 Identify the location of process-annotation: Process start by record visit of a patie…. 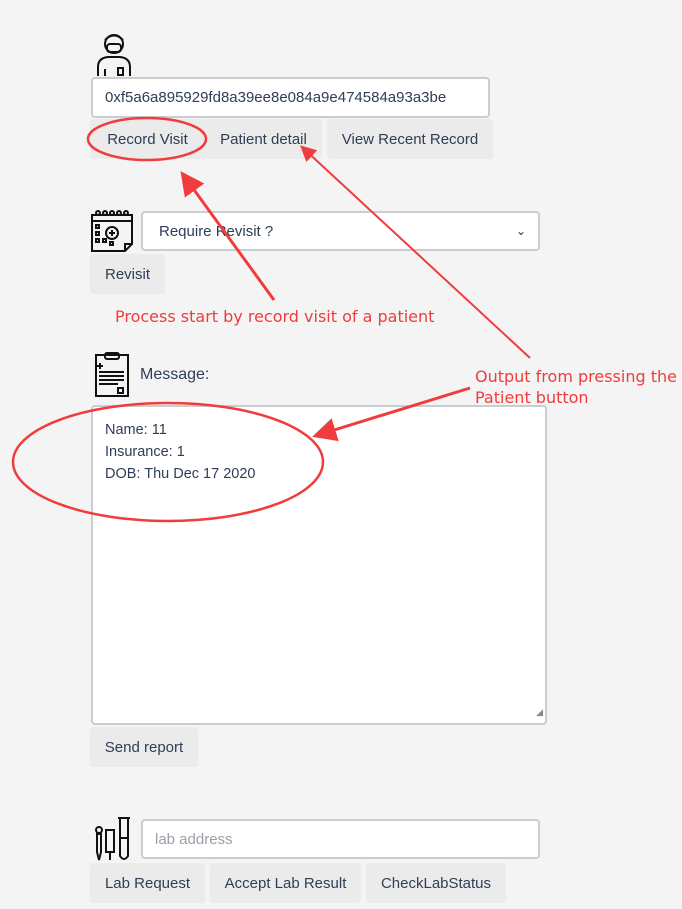
(275, 316).